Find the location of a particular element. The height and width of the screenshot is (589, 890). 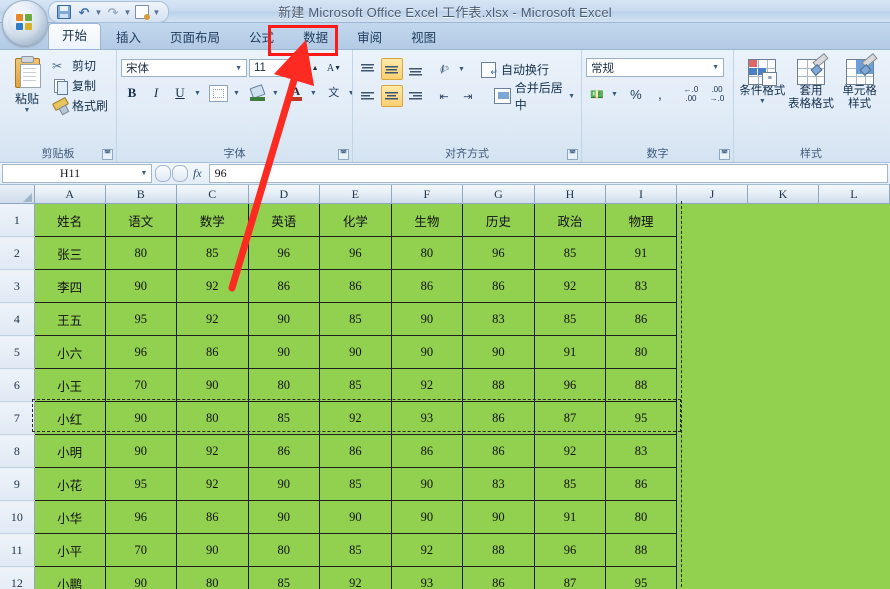

cell-F8: 86 is located at coordinates (426, 451).